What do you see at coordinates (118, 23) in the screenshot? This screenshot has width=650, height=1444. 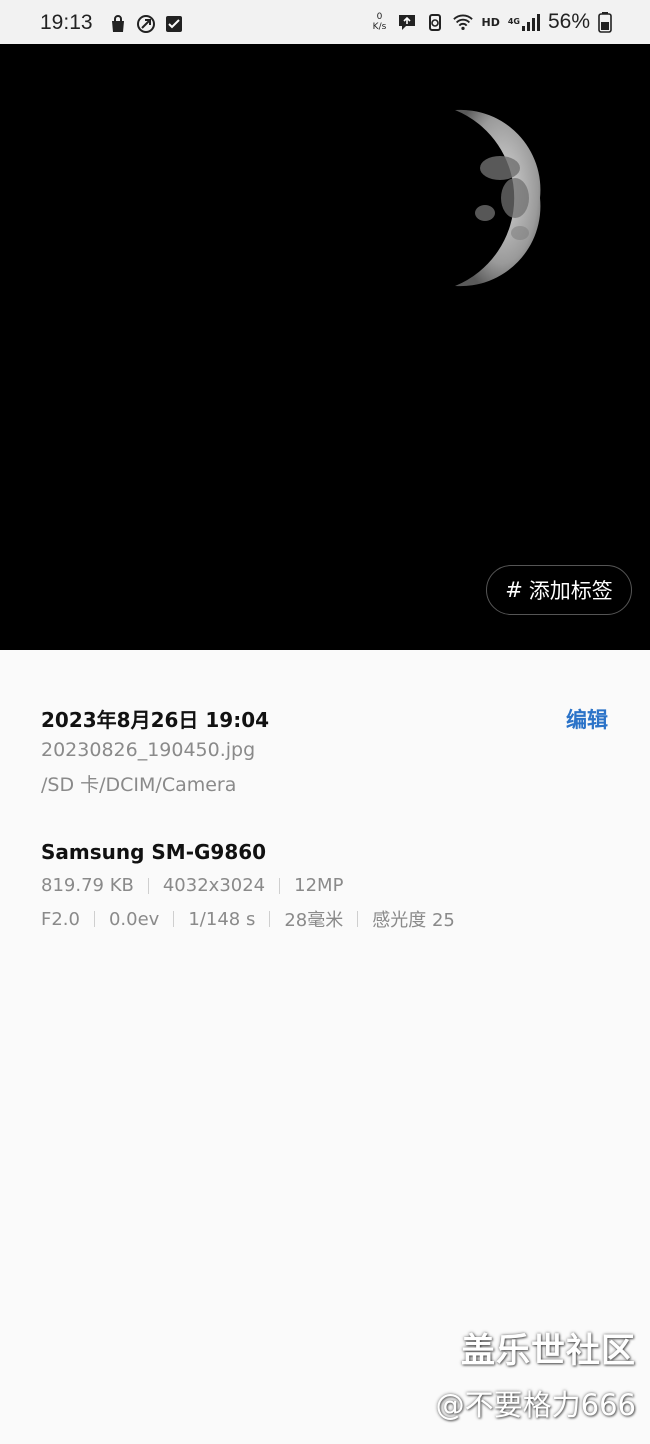 I see `shopping-bag-icon` at bounding box center [118, 23].